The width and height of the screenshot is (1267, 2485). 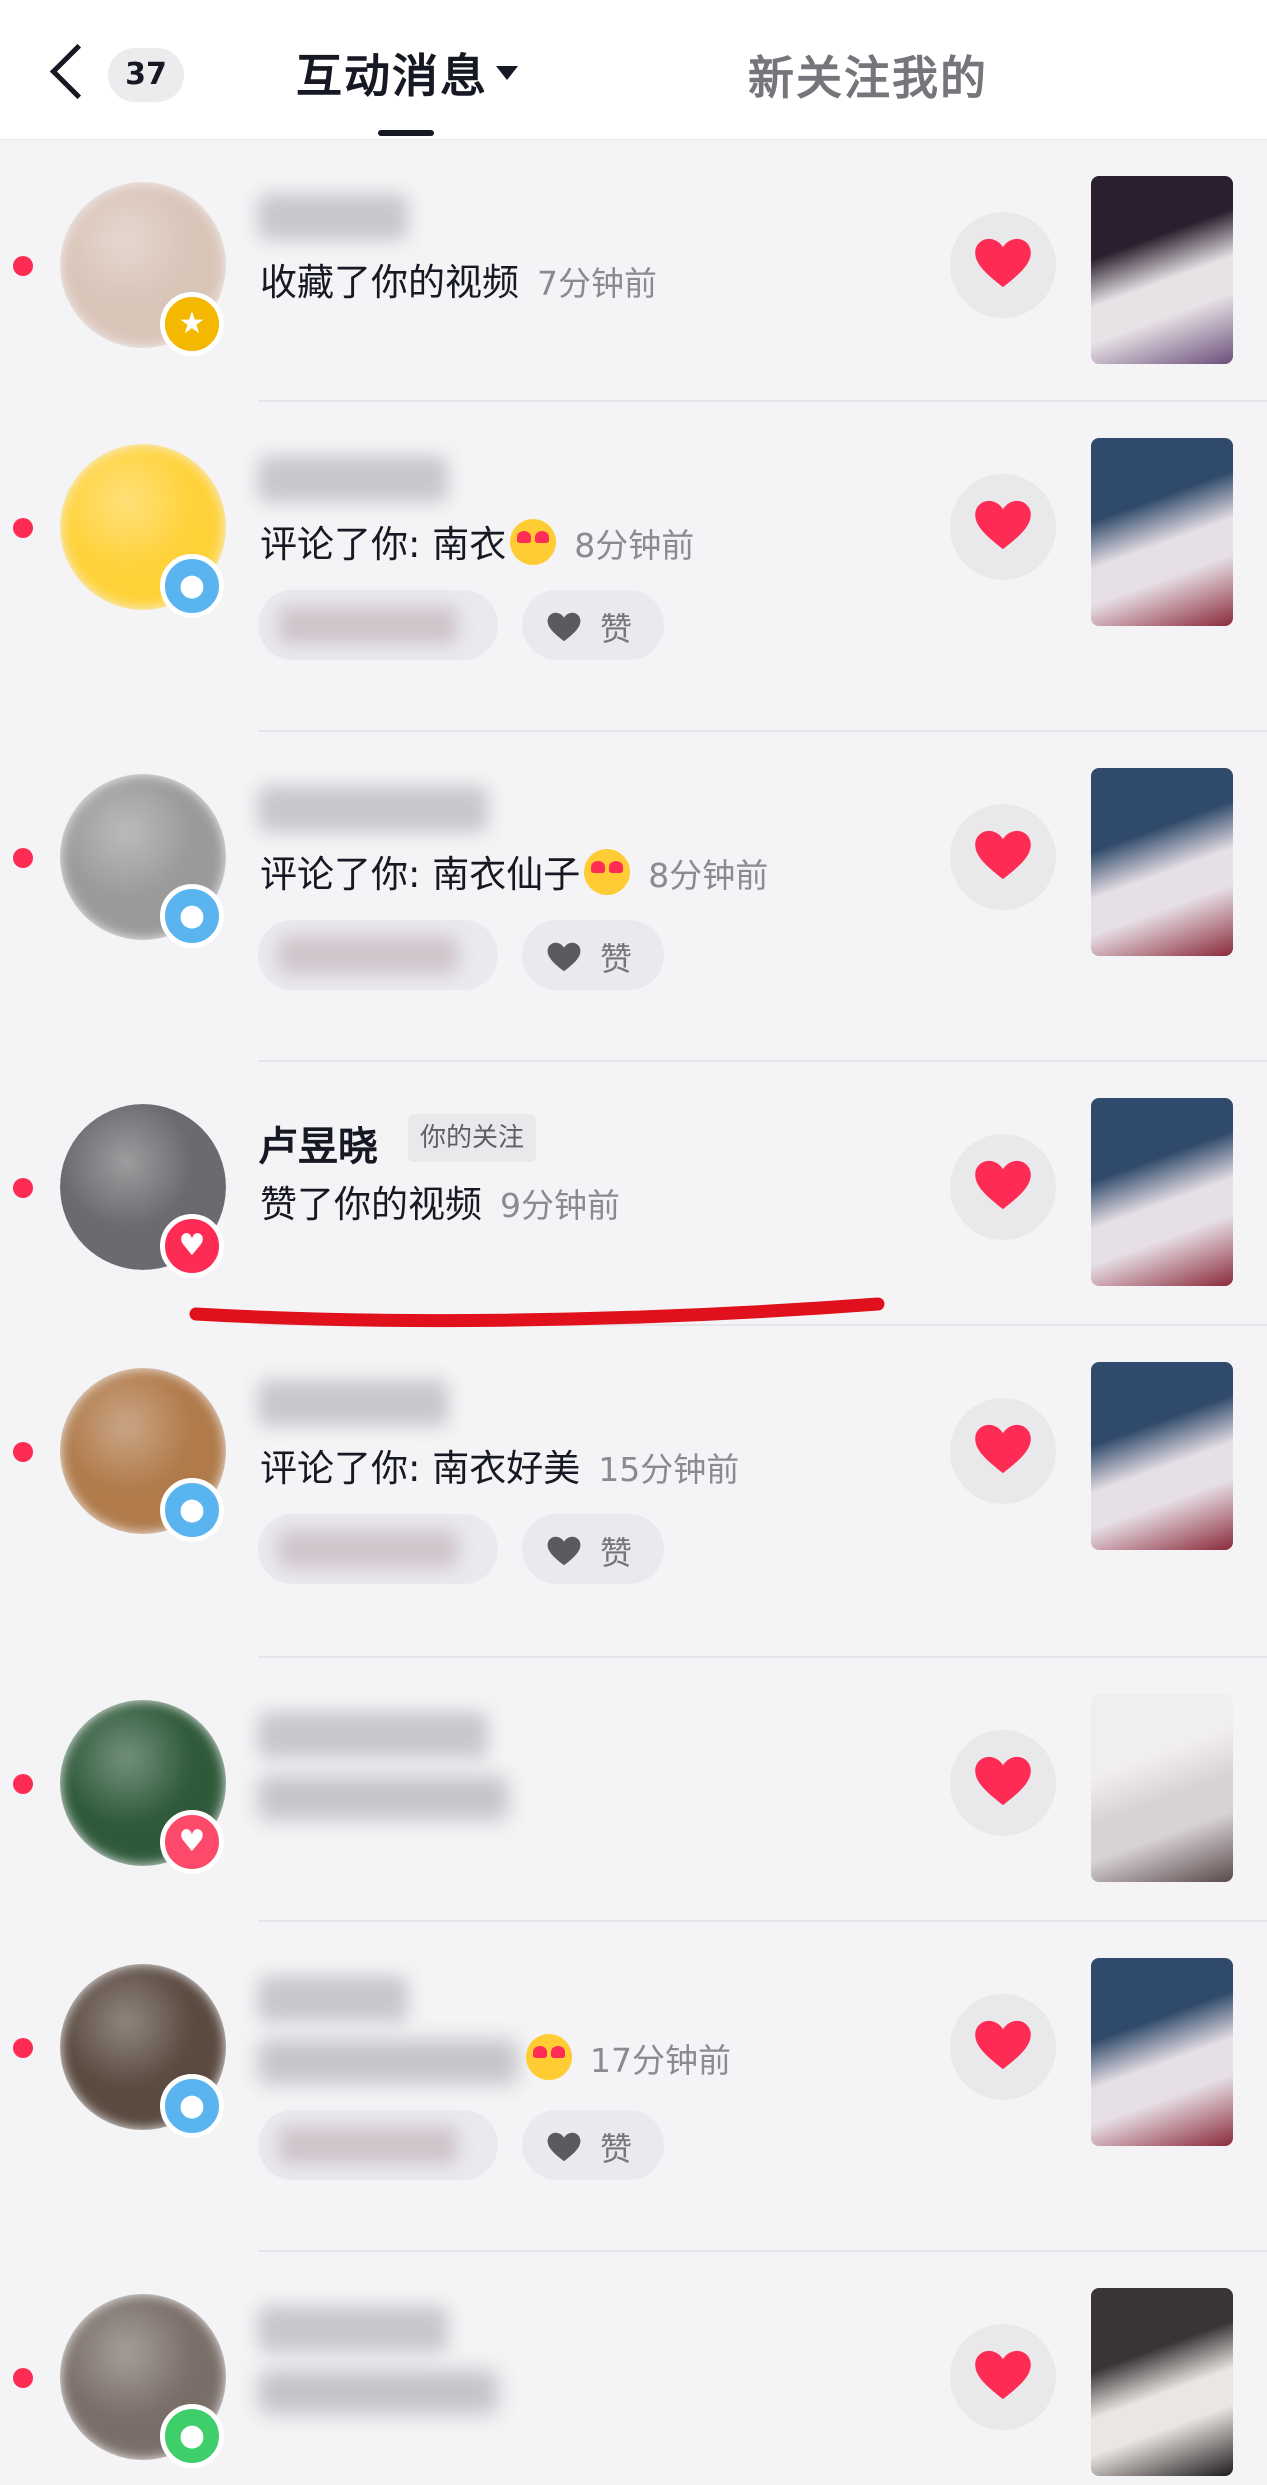 I want to click on timestamp: 9分钟前, so click(x=560, y=1205).